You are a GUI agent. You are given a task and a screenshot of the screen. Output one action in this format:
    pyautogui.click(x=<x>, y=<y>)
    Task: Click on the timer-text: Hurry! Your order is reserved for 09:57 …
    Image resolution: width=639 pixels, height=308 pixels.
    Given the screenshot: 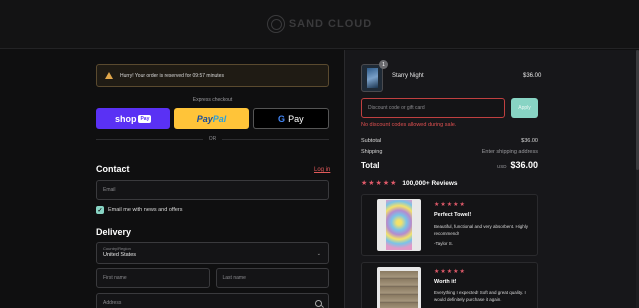 What is the action you would take?
    pyautogui.click(x=172, y=75)
    